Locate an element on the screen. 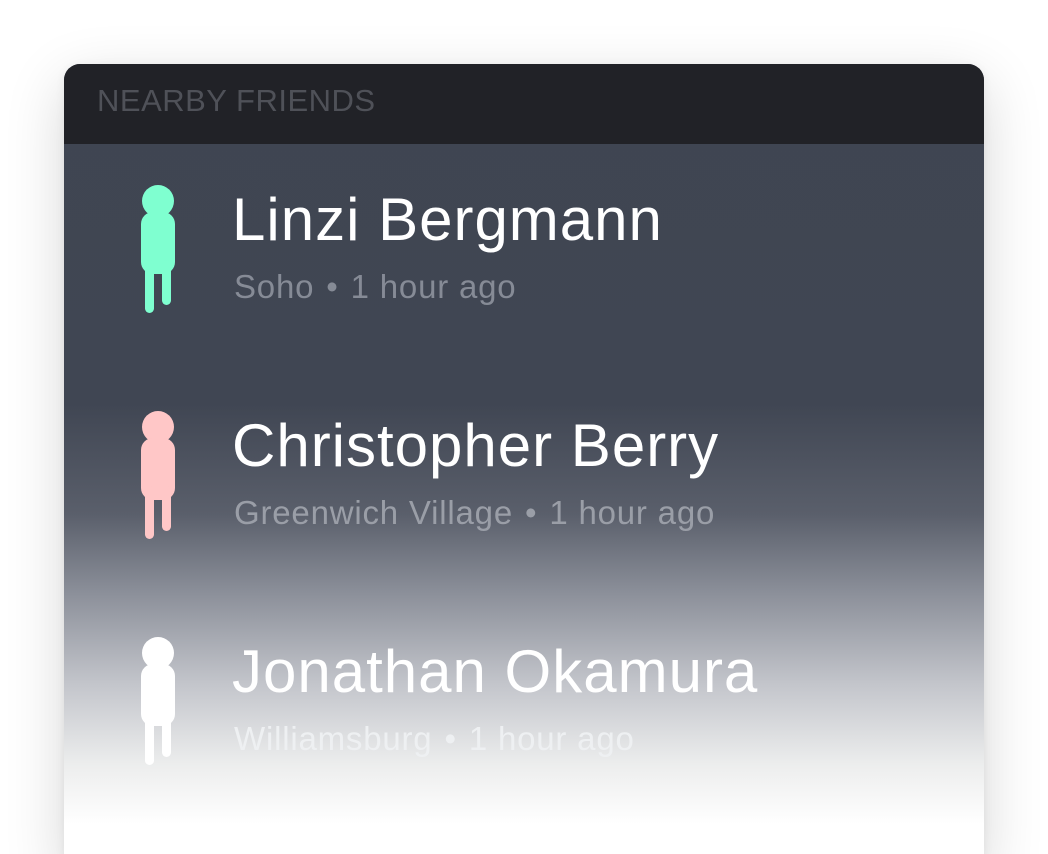 The width and height of the screenshot is (1048, 854). header-title: NEARBY FRIENDS is located at coordinates (236, 100).